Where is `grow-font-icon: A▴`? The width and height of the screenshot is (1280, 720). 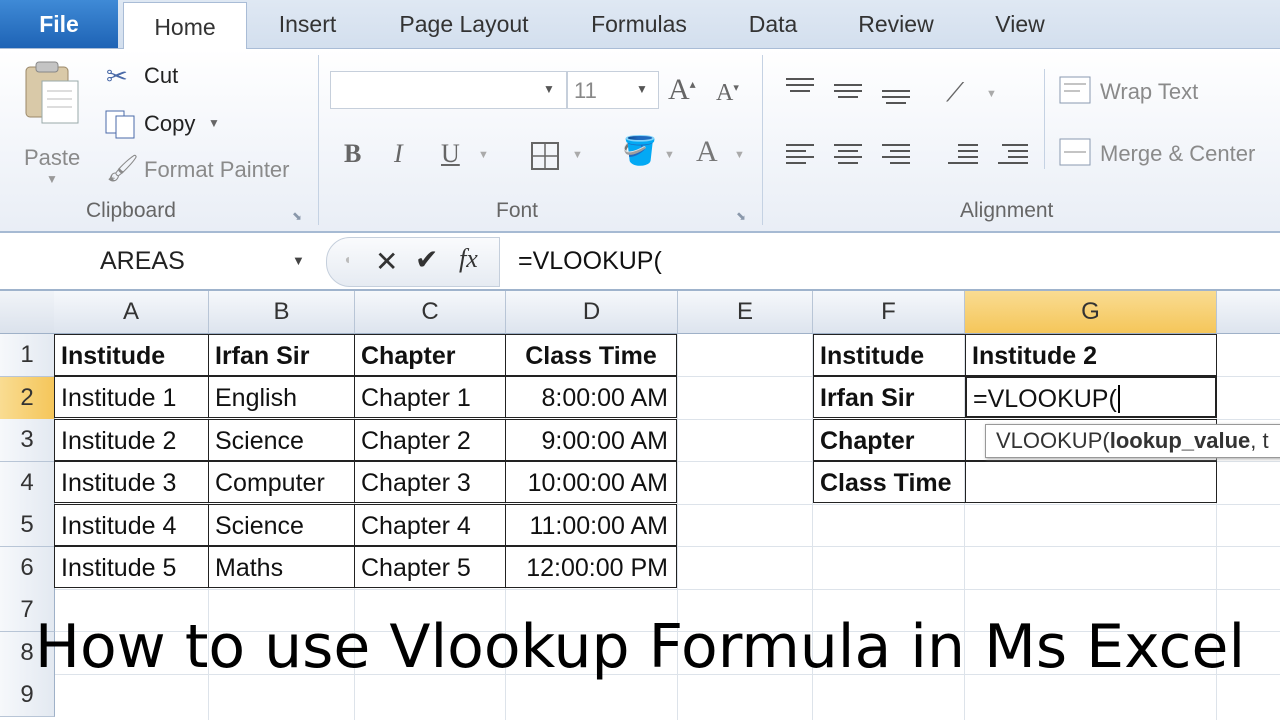
grow-font-icon: A▴ is located at coordinates (682, 90).